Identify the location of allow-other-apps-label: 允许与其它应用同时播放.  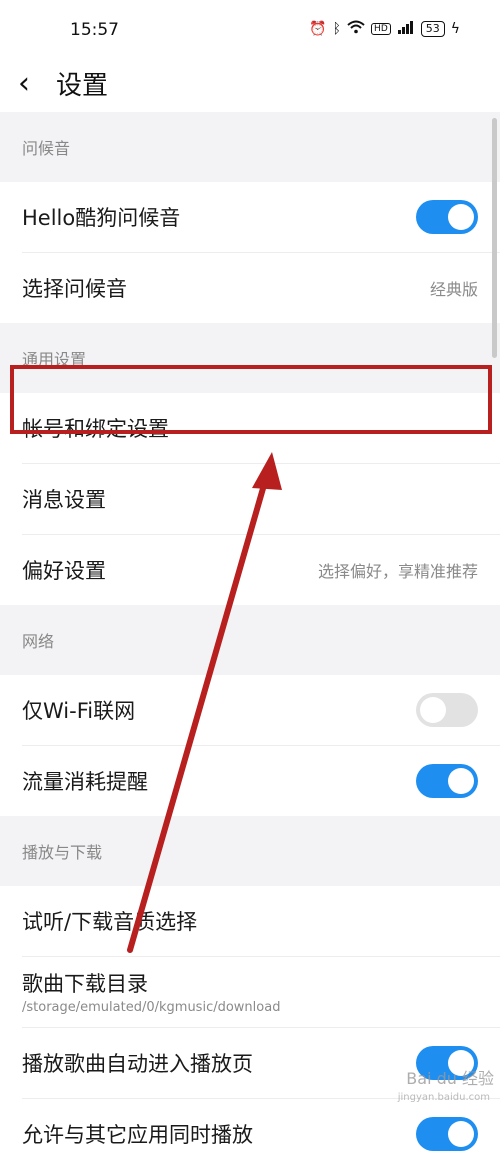
(137, 1135).